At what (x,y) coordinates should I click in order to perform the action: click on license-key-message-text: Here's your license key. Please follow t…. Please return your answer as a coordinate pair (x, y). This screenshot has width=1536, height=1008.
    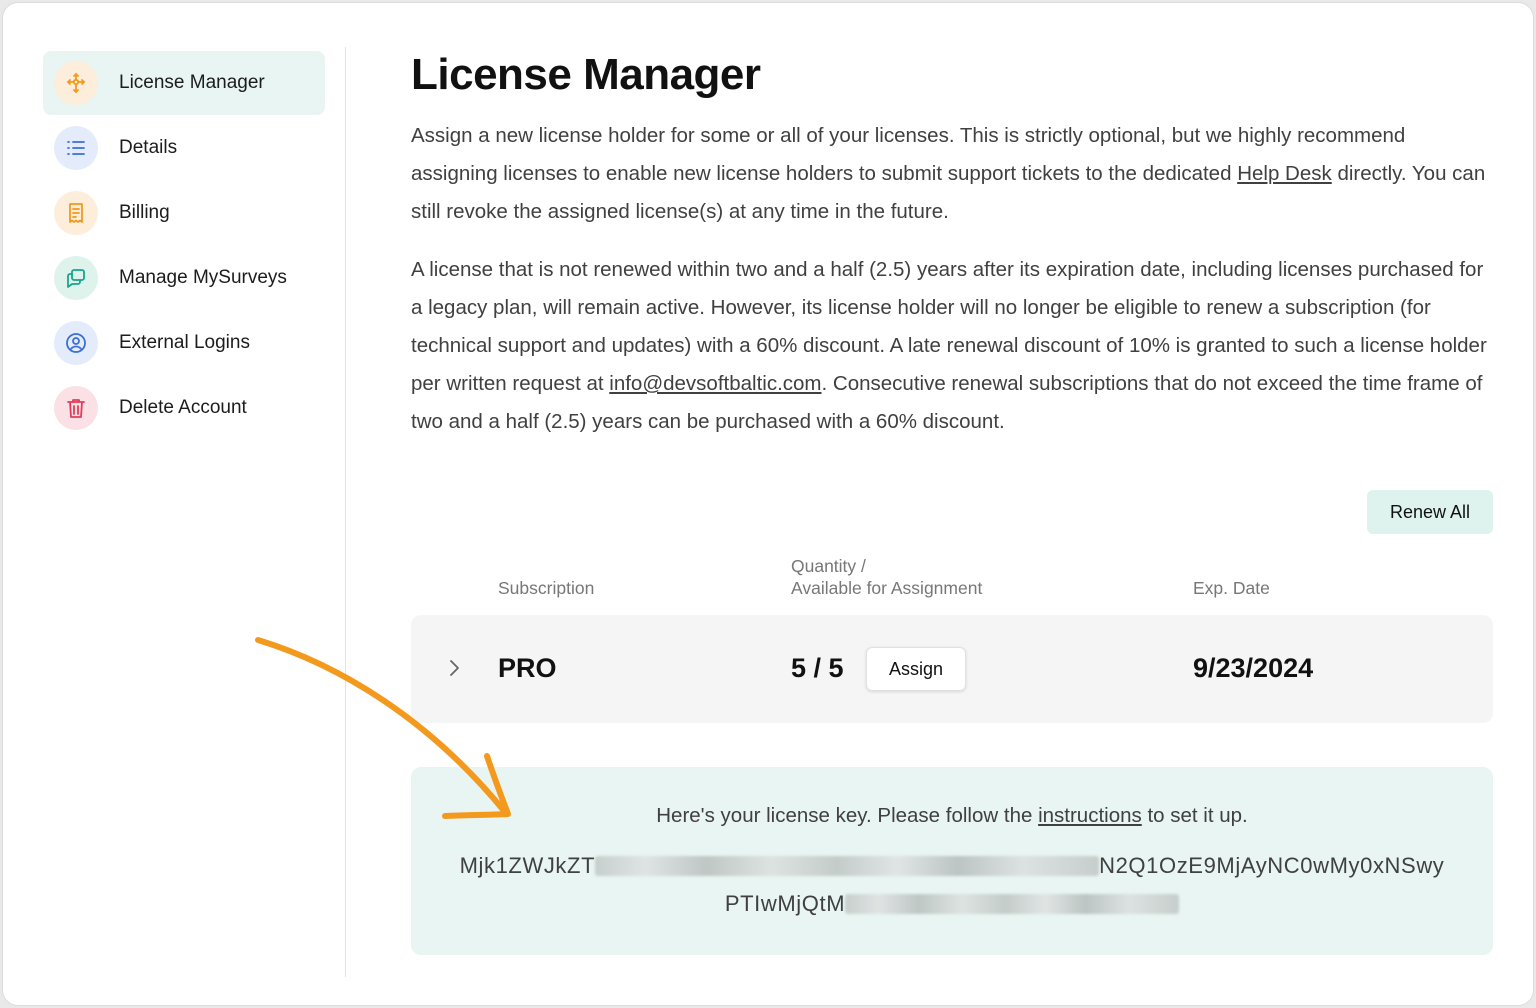
    Looking at the image, I should click on (847, 815).